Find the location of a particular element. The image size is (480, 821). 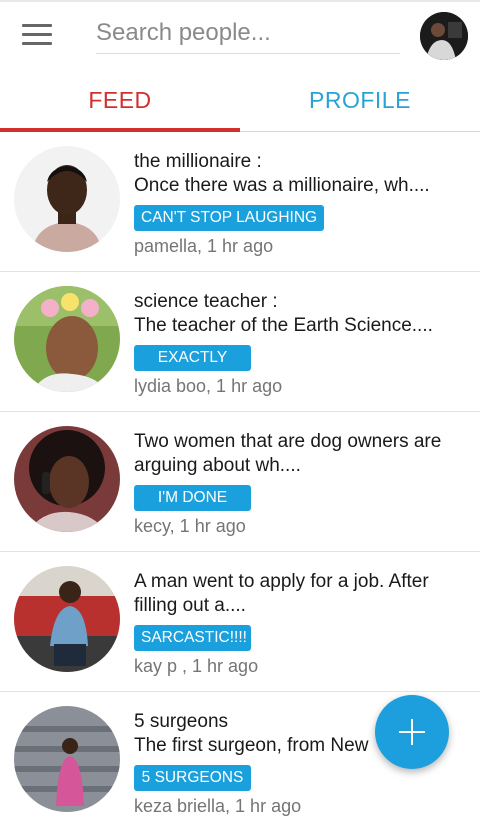

reaction-badge: SARCASTIC!!!! is located at coordinates (192, 638).